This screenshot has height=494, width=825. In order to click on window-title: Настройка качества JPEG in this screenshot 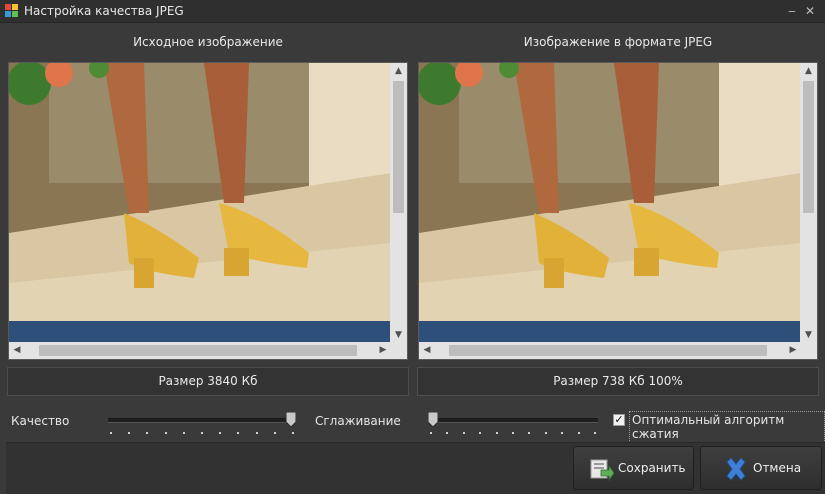, I will do `click(104, 11)`.